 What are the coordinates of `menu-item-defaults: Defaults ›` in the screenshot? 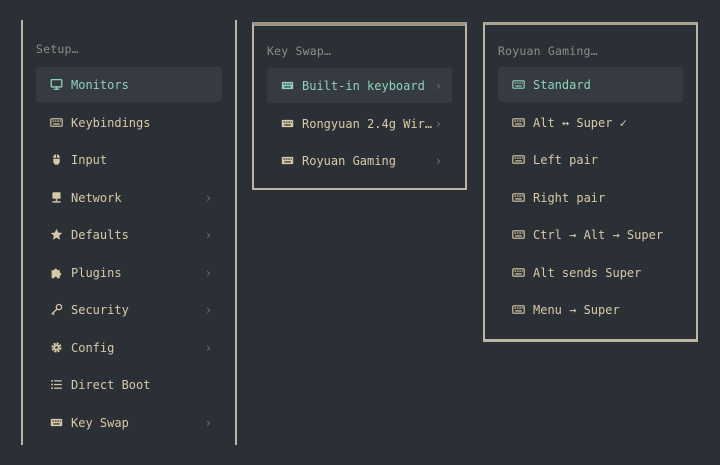 It's located at (129, 234).